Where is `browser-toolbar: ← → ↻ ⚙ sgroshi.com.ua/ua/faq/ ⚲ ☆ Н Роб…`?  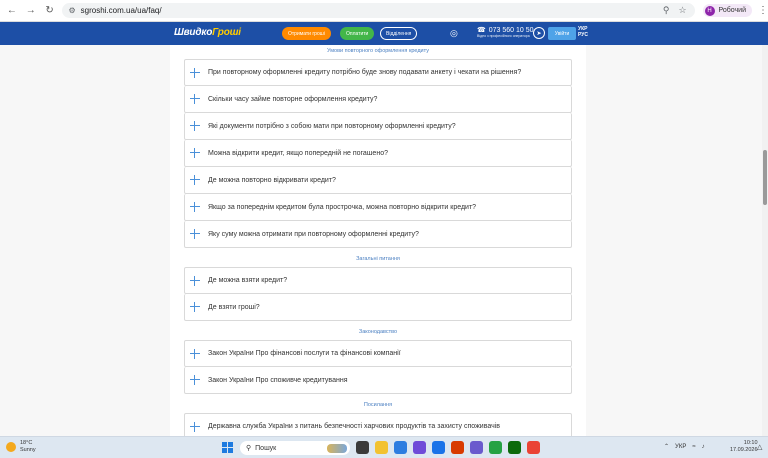 browser-toolbar: ← → ↻ ⚙ sgroshi.com.ua/ua/faq/ ⚲ ☆ Н Роб… is located at coordinates (384, 11).